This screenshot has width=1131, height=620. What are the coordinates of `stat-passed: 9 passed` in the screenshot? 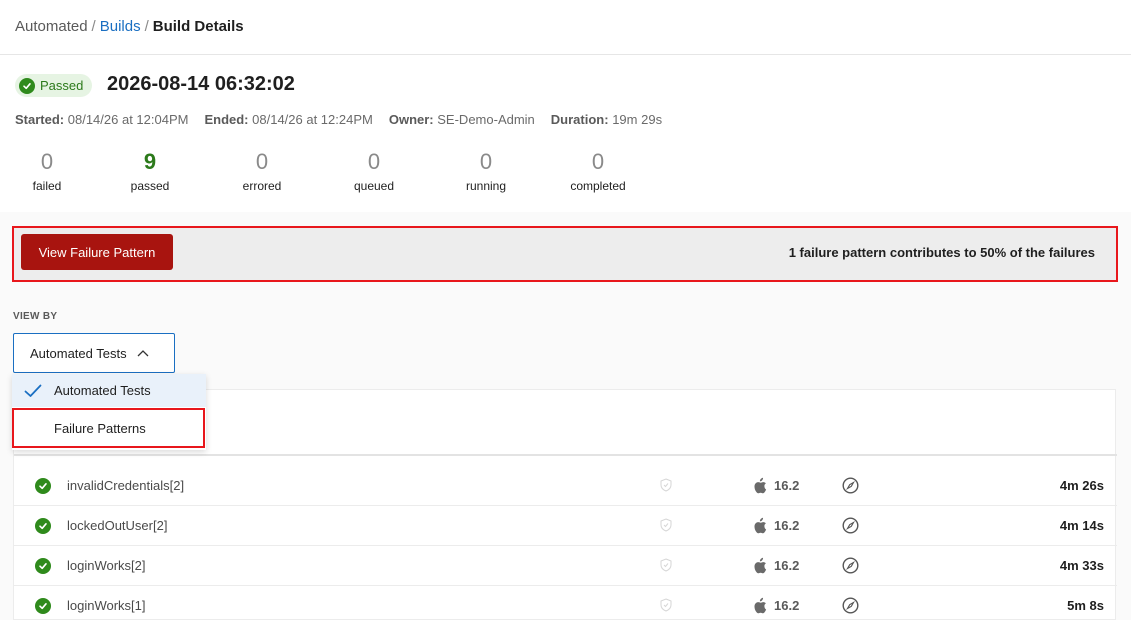 It's located at (150, 170).